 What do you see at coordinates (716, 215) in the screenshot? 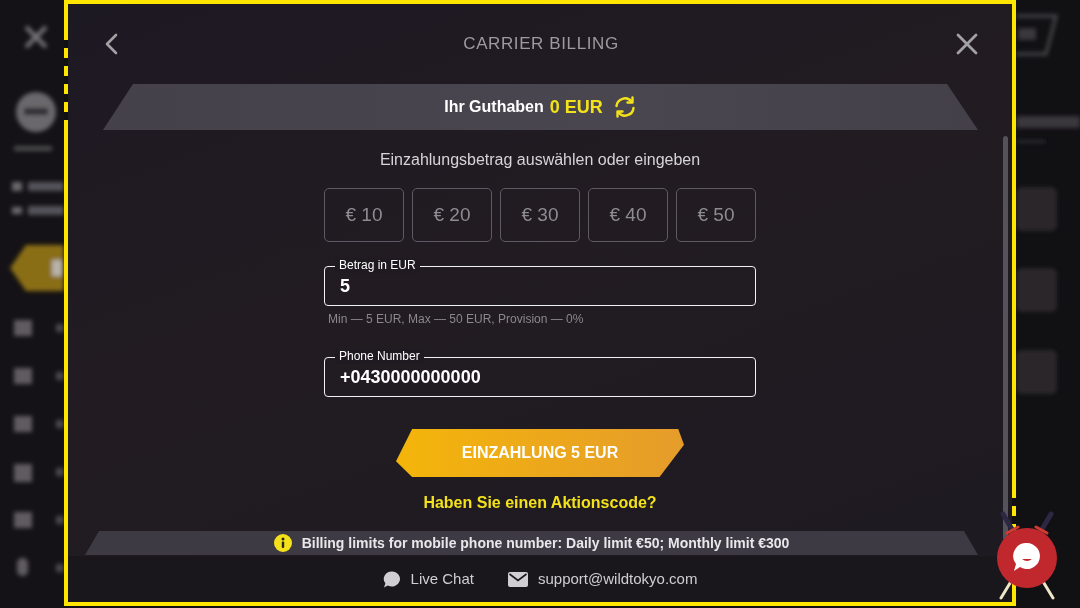
I see `amount-preset-button: € 50` at bounding box center [716, 215].